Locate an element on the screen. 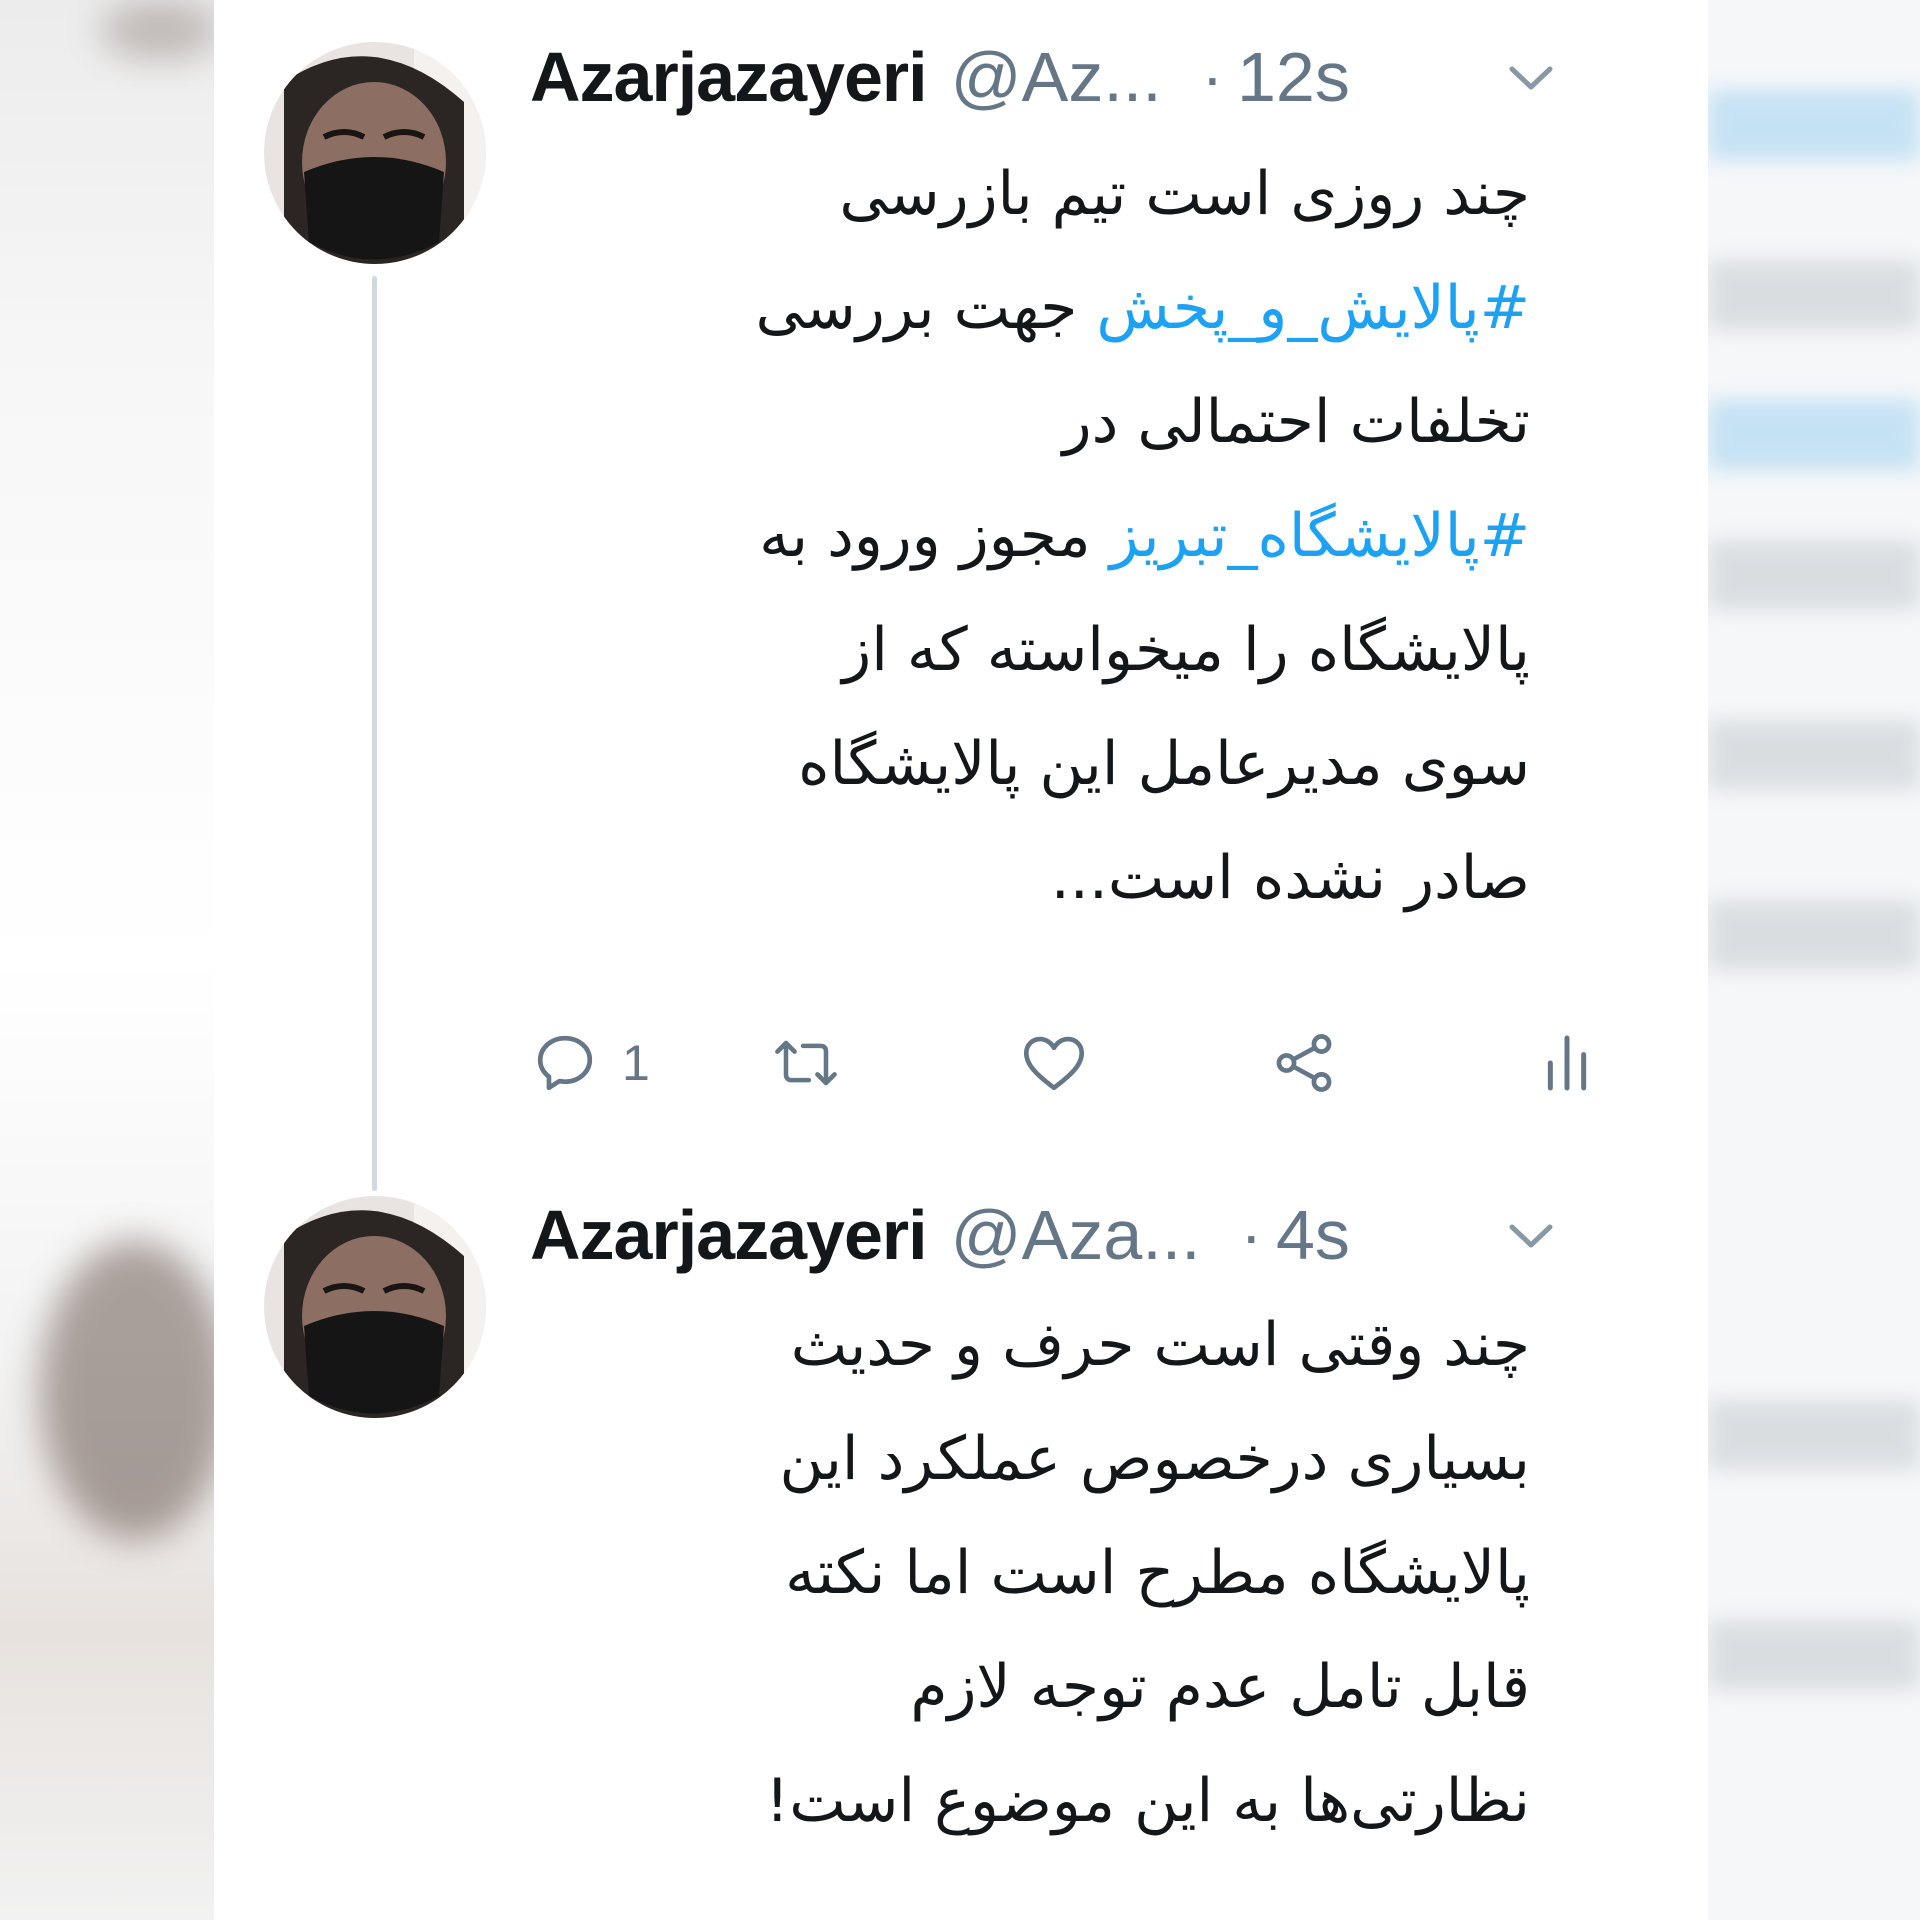 The image size is (1920, 1920). tweet-text-line: چند روزی است تیم بازرسی is located at coordinates (1030, 194).